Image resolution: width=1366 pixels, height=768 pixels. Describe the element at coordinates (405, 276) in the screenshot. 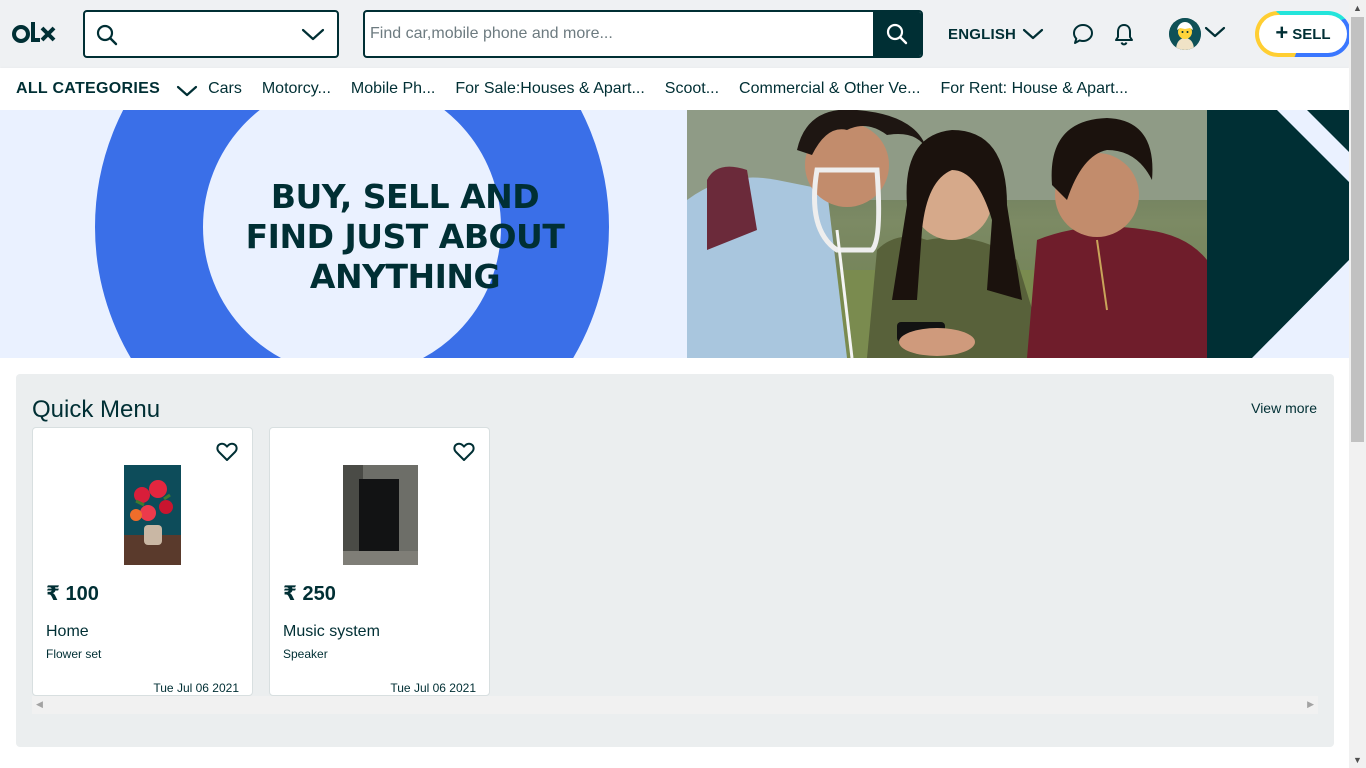

I see `banner-headline-line: ANYTHING` at that location.